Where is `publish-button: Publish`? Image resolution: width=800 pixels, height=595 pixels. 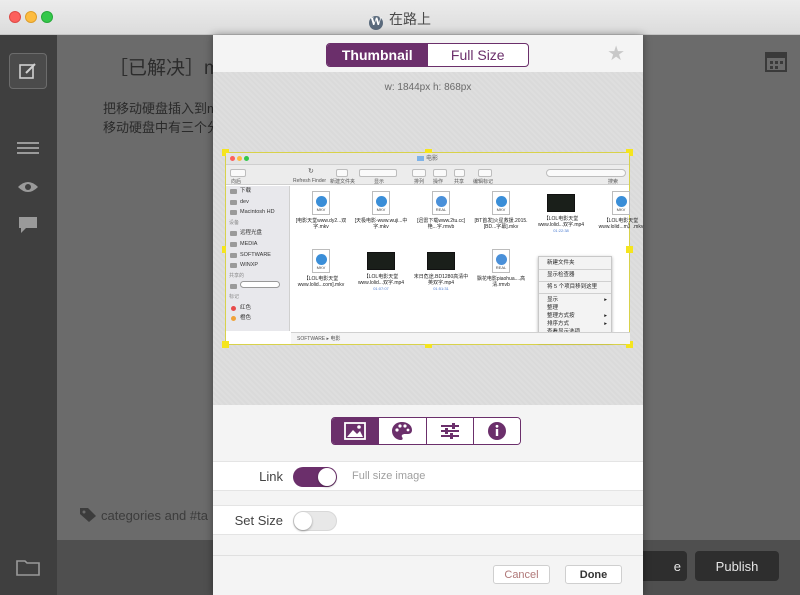 publish-button: Publish is located at coordinates (737, 566).